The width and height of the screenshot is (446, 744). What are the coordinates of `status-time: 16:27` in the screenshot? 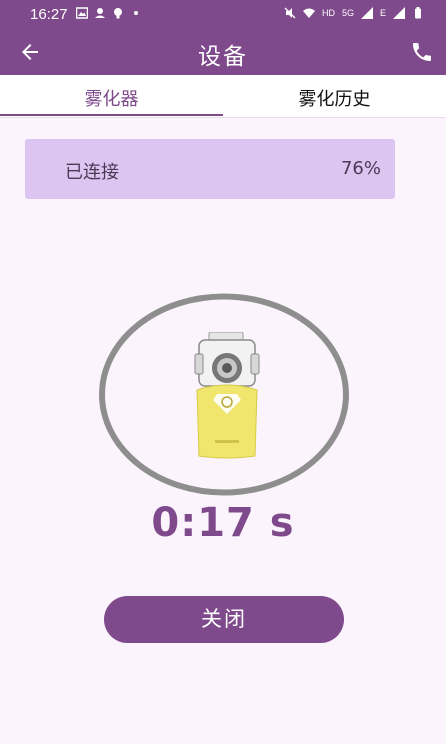 It's located at (49, 14).